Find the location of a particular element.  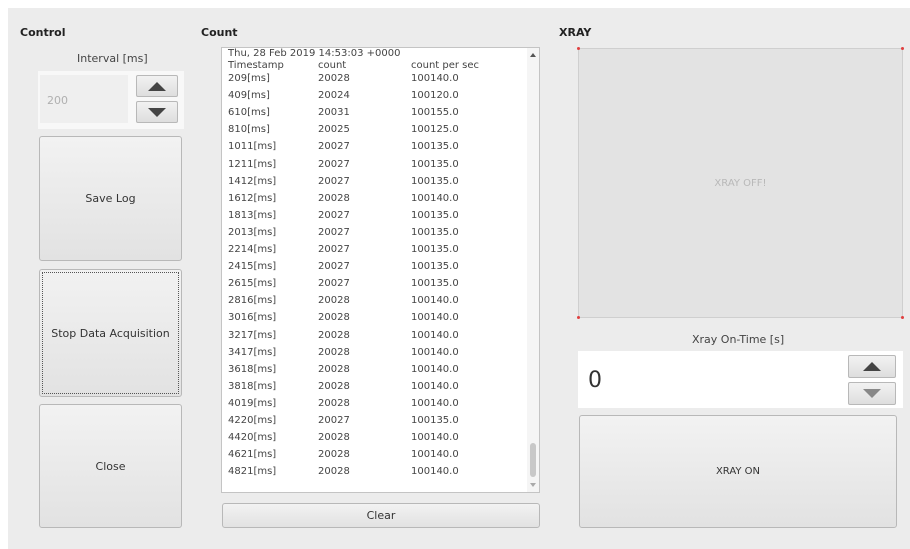

timestamp-cell: 2615[ms] is located at coordinates (252, 284).